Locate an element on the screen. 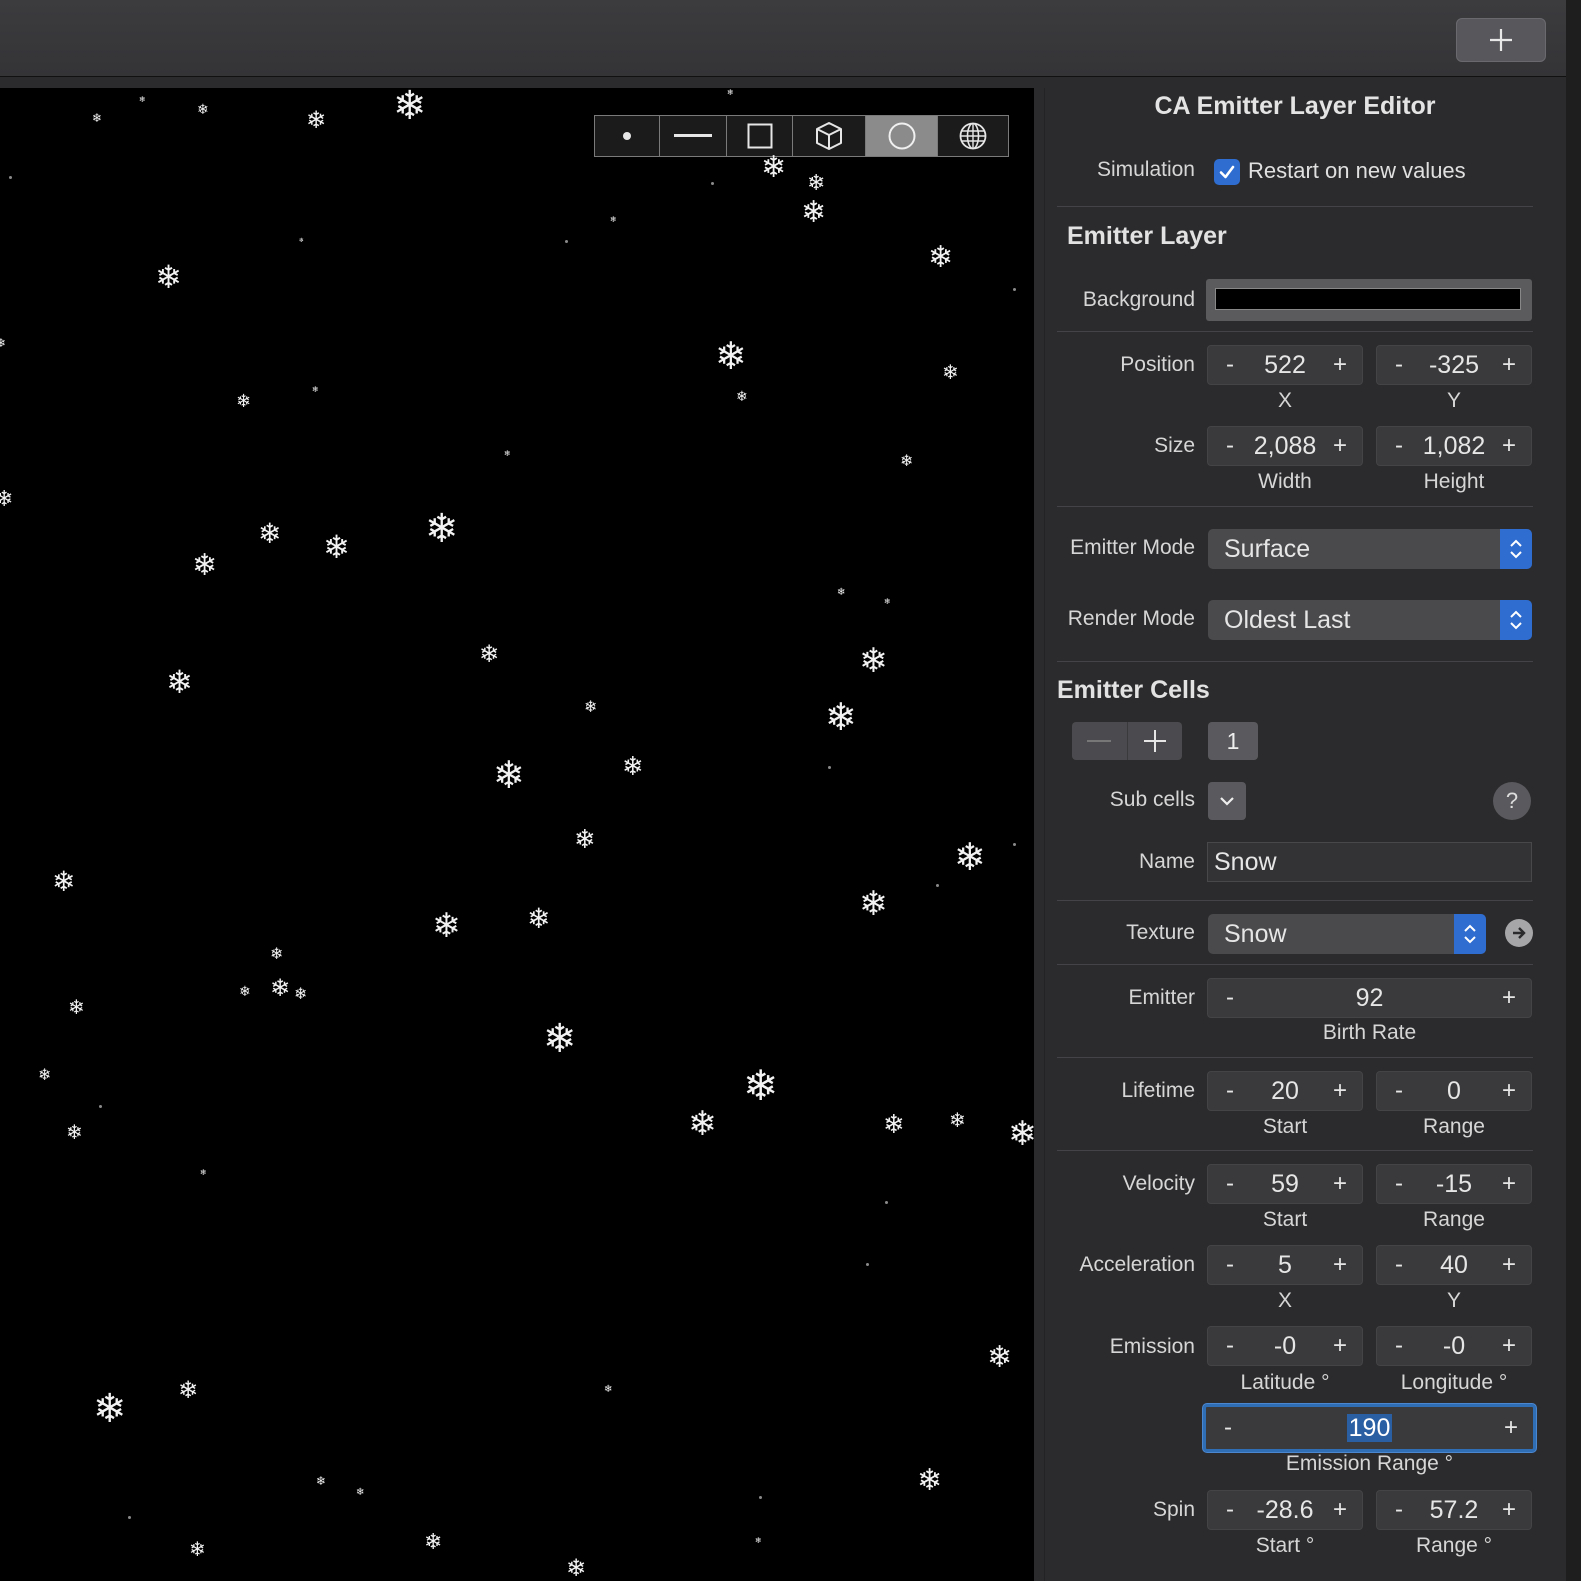  position-x-value: 522 is located at coordinates (1285, 365).